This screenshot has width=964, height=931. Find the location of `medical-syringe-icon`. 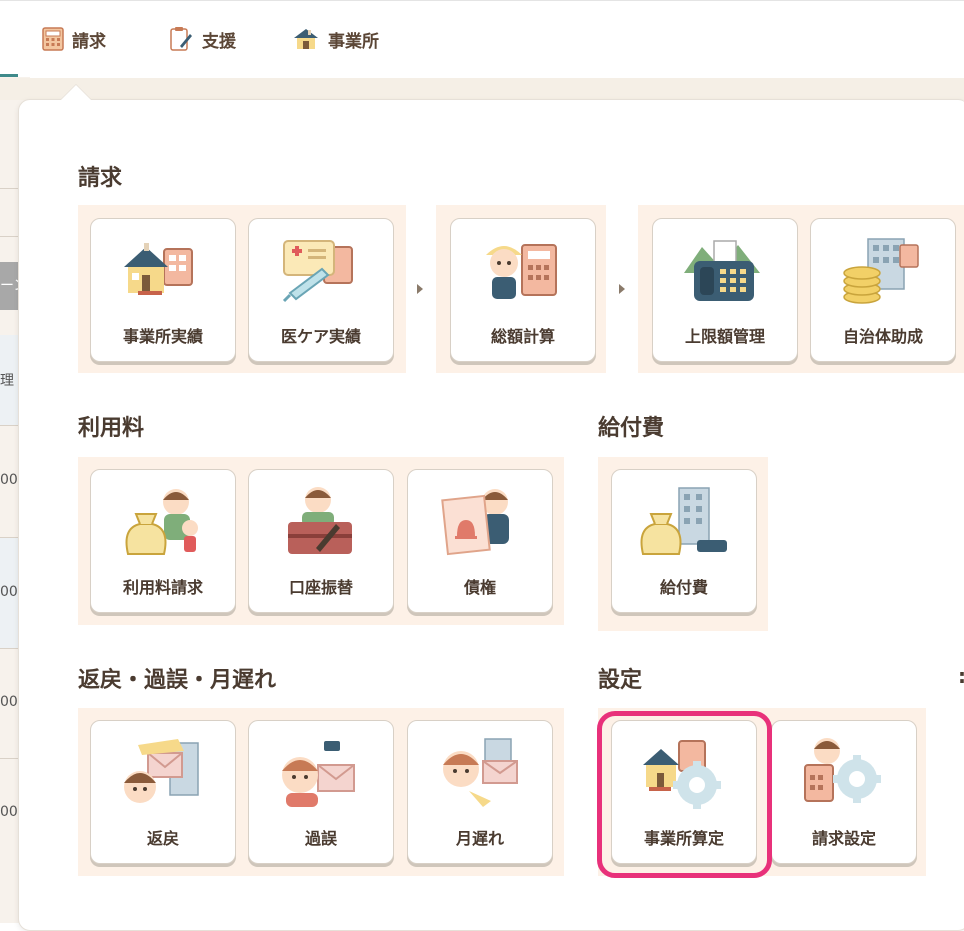

medical-syringe-icon is located at coordinates (317, 271).